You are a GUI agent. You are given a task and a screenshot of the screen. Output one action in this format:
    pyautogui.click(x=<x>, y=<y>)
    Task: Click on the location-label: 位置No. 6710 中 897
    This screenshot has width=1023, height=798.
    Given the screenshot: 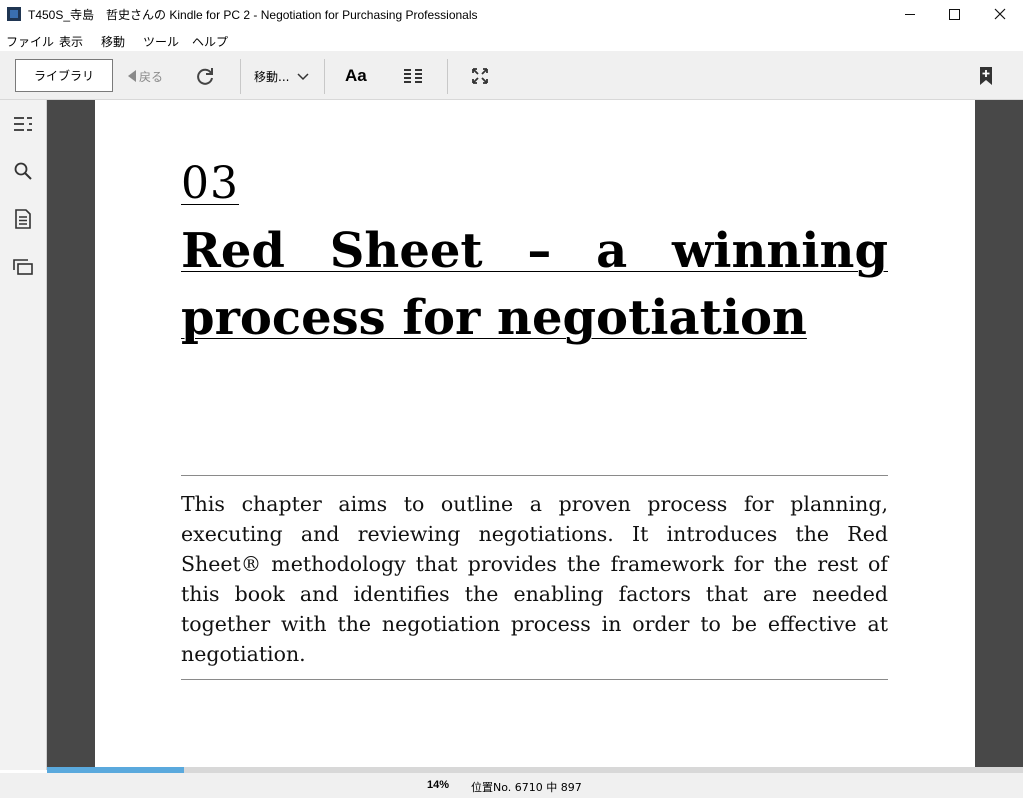 What is the action you would take?
    pyautogui.click(x=526, y=787)
    